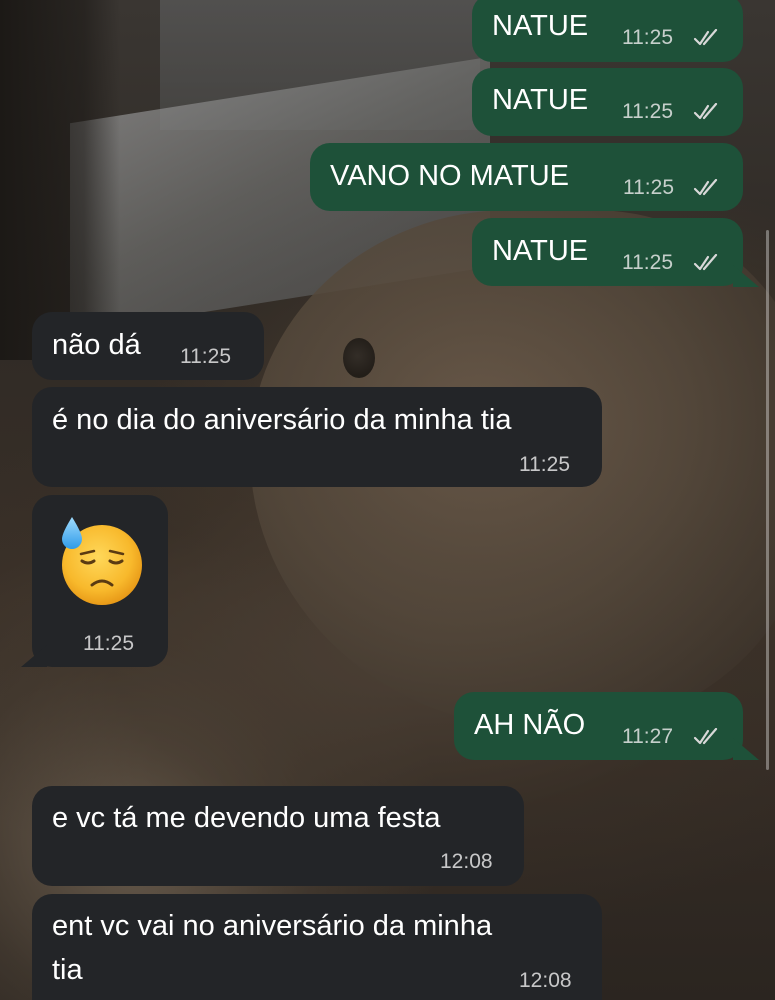 The height and width of the screenshot is (1000, 775). What do you see at coordinates (96, 345) in the screenshot?
I see `message-text: não dá` at bounding box center [96, 345].